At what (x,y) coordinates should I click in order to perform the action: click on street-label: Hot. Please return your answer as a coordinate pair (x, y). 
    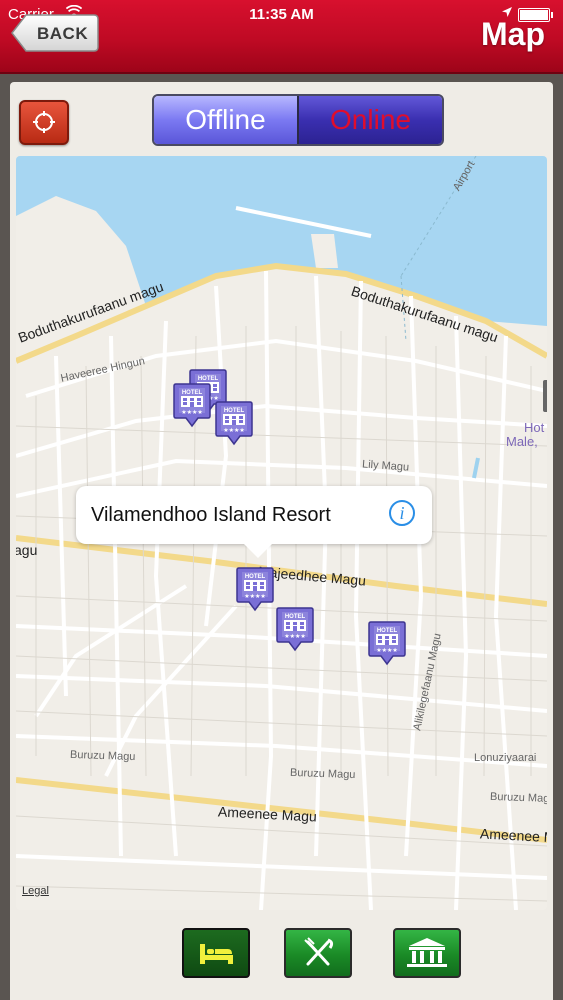
    Looking at the image, I should click on (534, 427).